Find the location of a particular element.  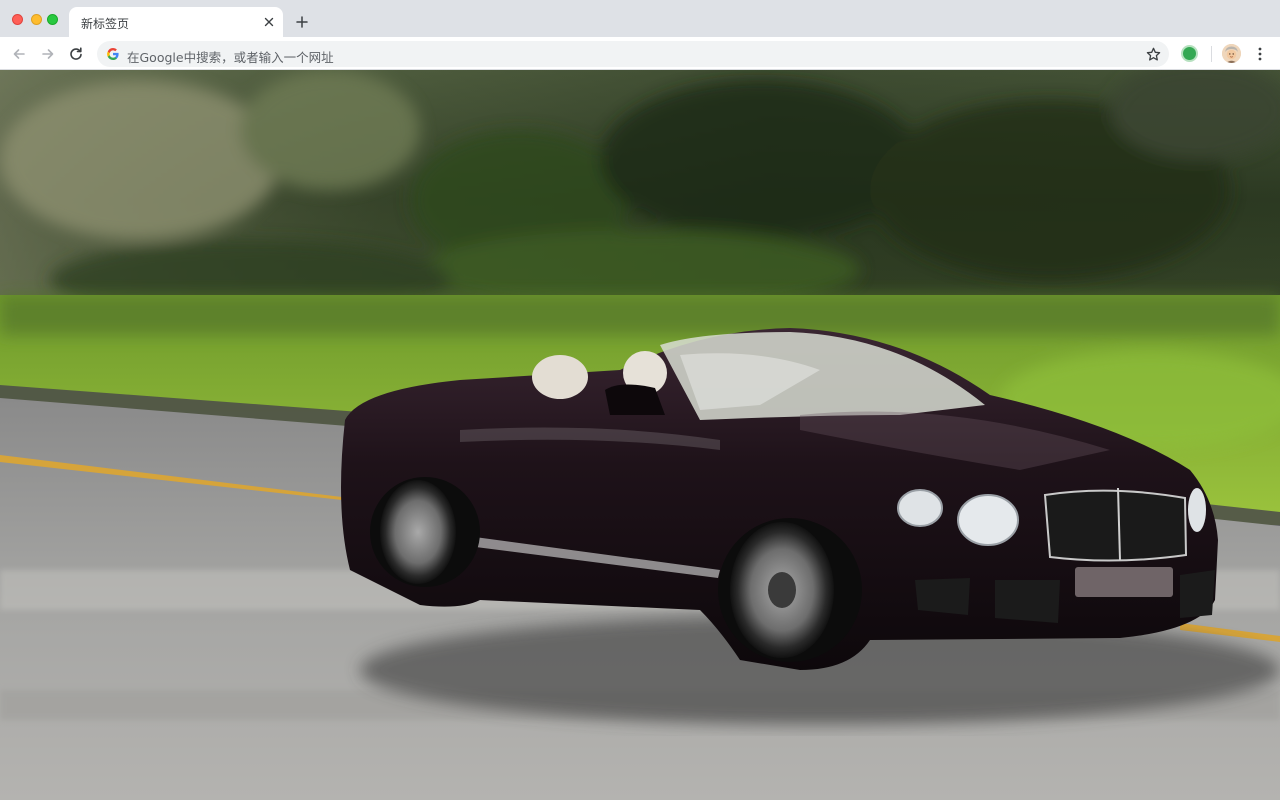

address-bar: 在Google中搜索，或者输入一个网址 is located at coordinates (633, 54).